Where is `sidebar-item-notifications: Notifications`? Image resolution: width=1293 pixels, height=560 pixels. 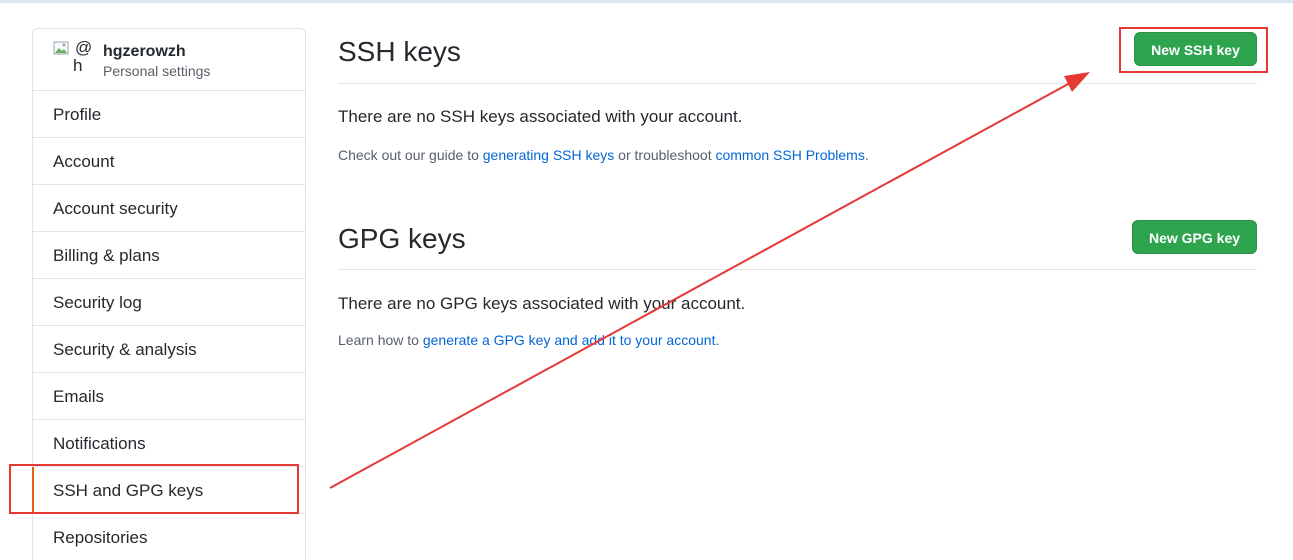
sidebar-item-notifications: Notifications is located at coordinates (169, 443).